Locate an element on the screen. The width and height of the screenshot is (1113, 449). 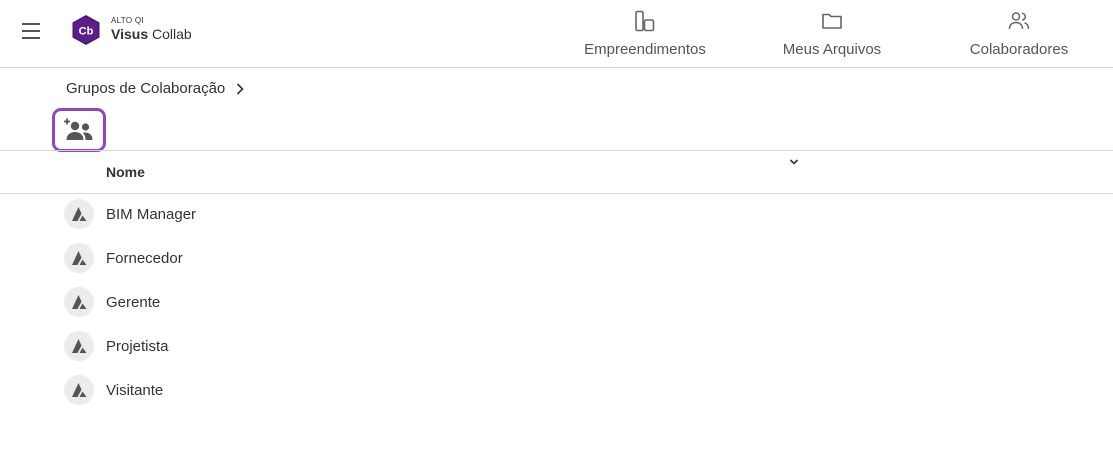
add-group-button is located at coordinates (79, 130).